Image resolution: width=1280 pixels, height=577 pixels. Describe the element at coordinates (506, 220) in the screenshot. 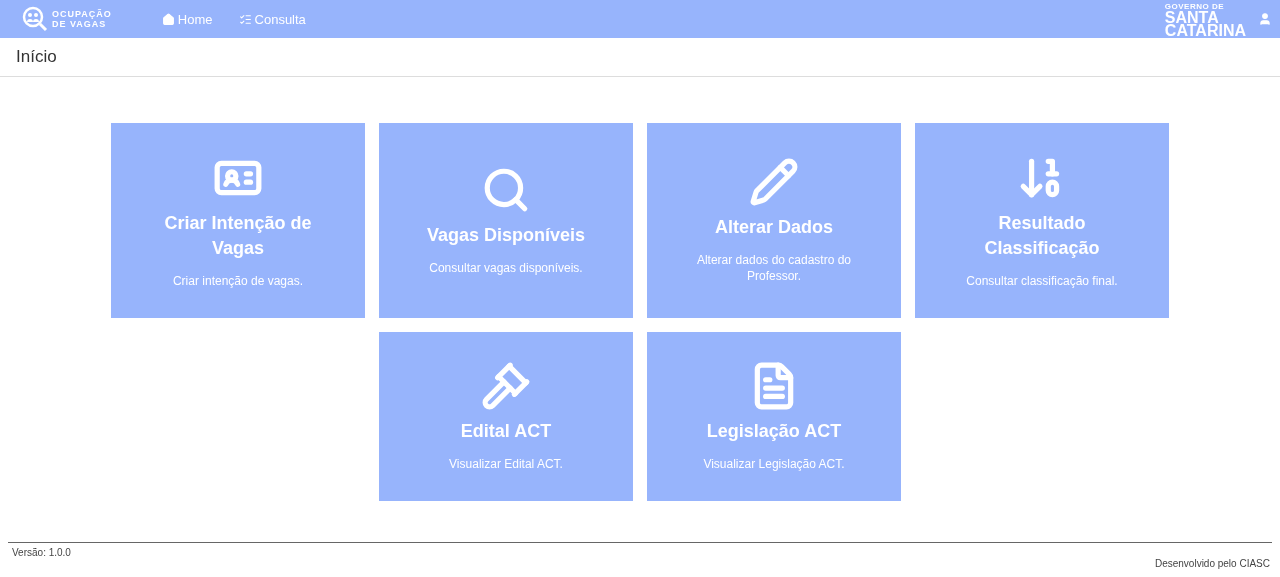

I see `menu-card: Vagas Disponíveis Consultar vagas disponíveis.` at that location.